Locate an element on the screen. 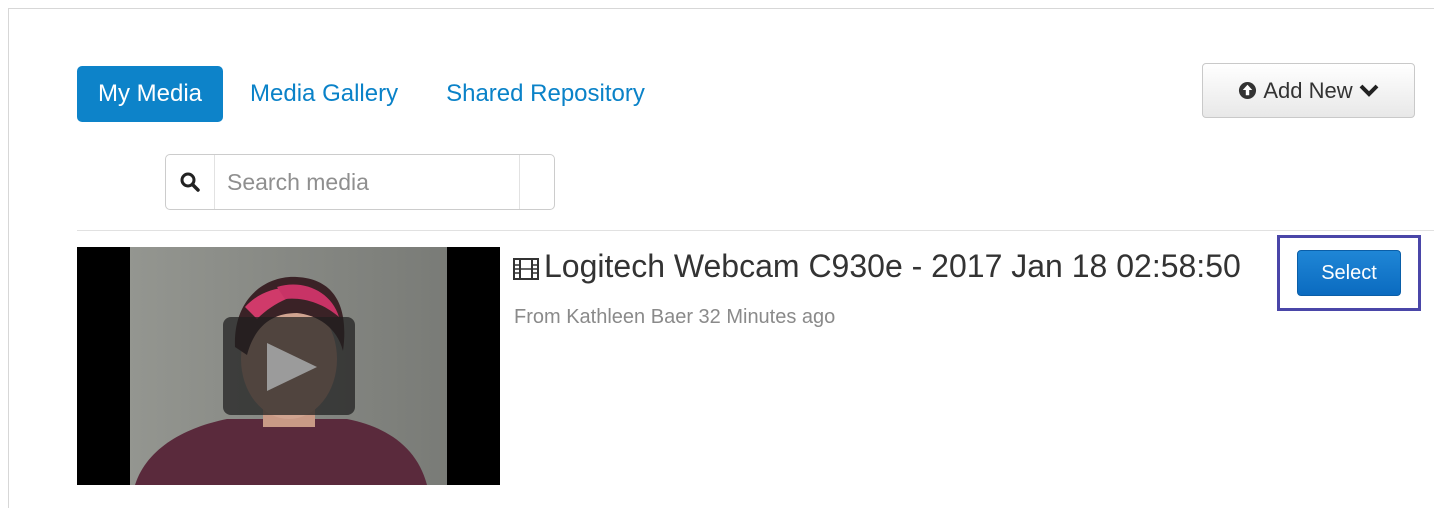 The width and height of the screenshot is (1434, 508). play-icon is located at coordinates (292, 367).